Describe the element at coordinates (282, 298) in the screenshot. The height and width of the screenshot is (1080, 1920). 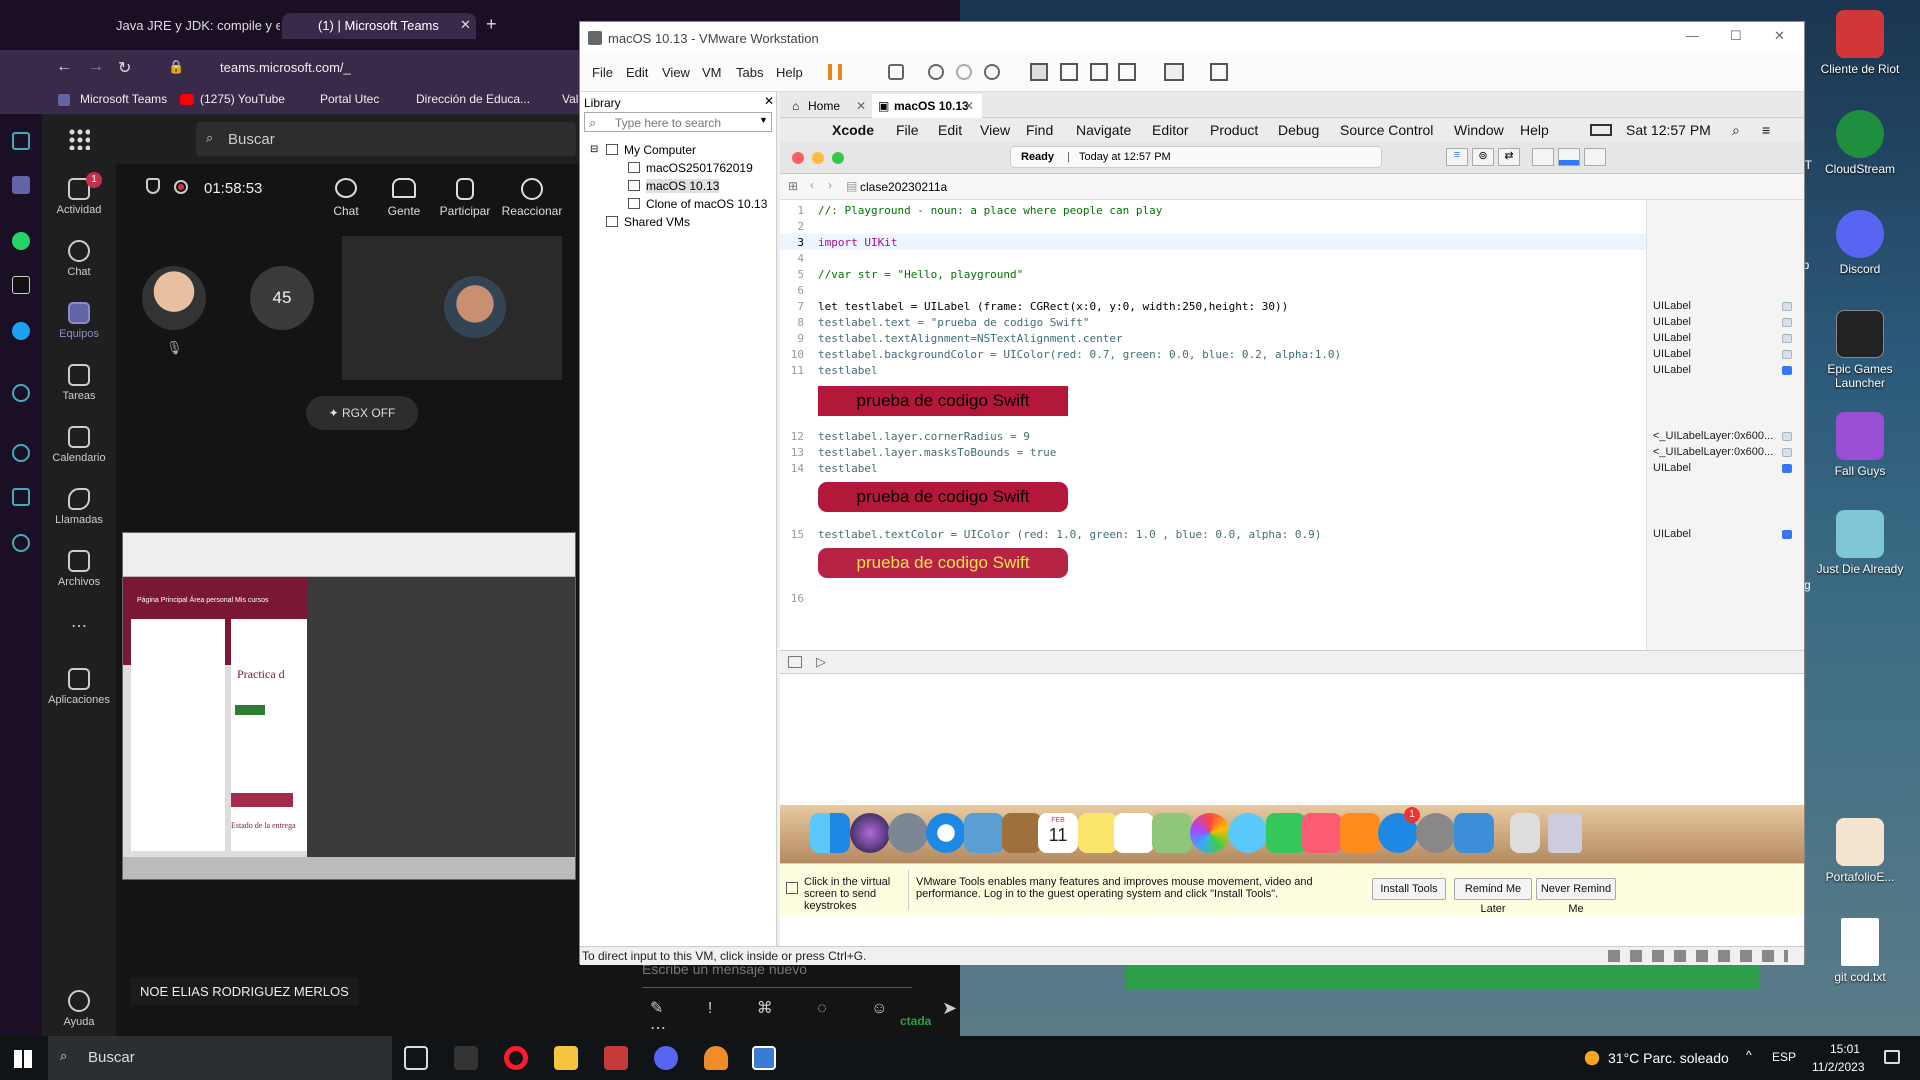
I see `participants-count: 45` at that location.